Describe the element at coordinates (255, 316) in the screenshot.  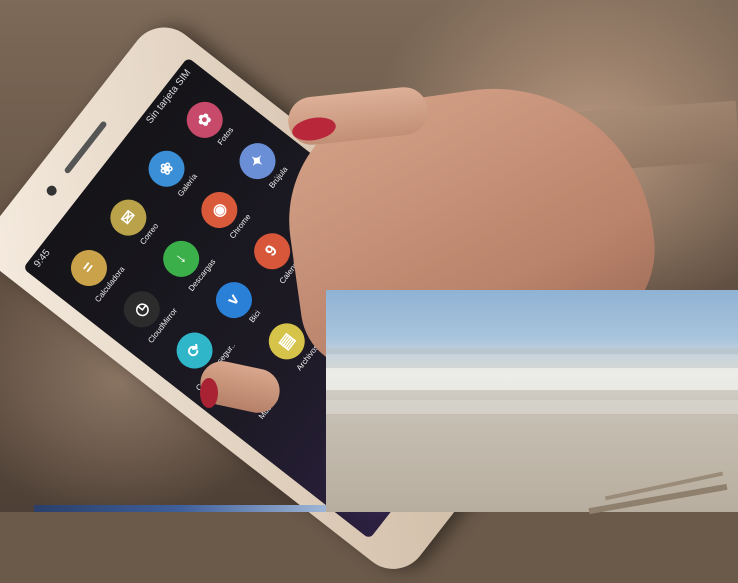
I see `app-label: Bici` at that location.